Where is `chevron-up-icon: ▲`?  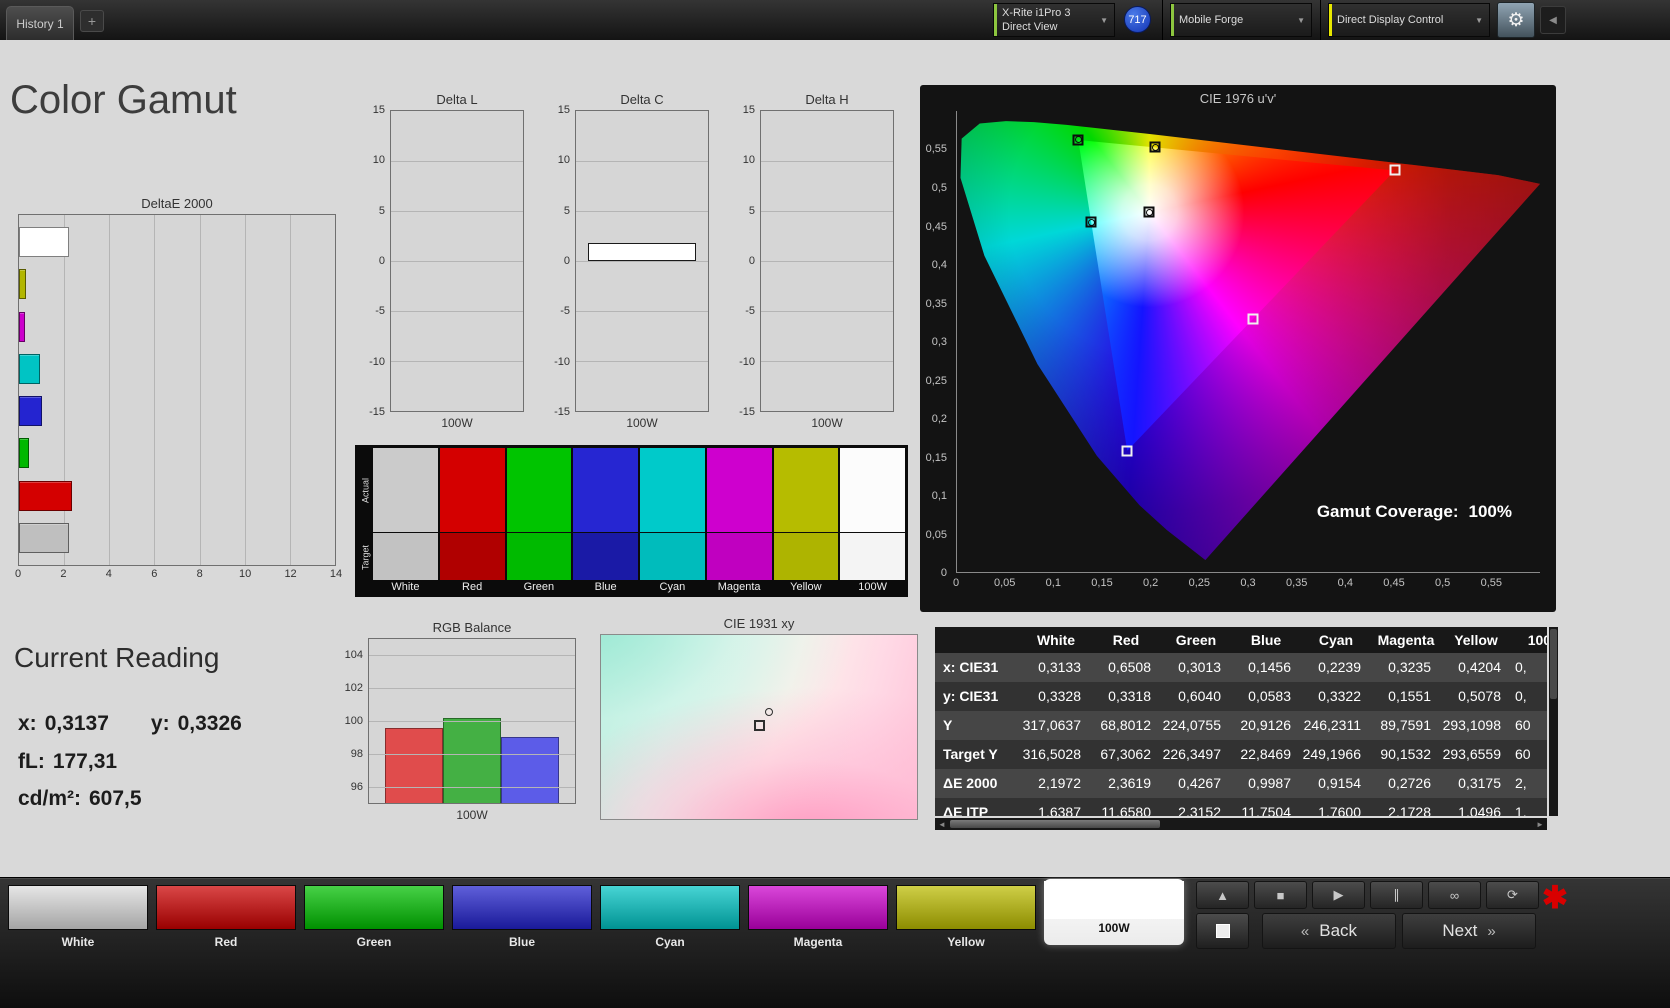 chevron-up-icon: ▲ is located at coordinates (1222, 895).